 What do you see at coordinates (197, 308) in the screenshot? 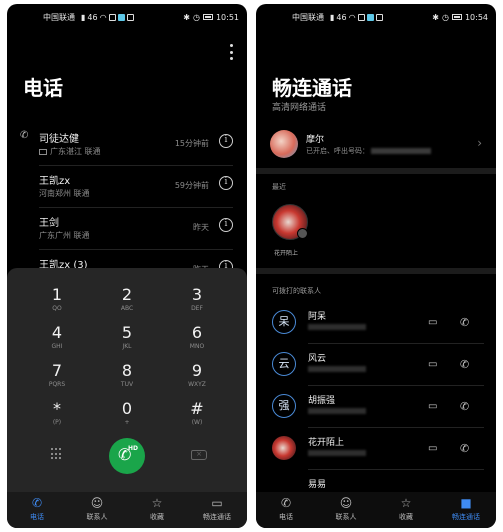
I see `key-letters: DEF` at bounding box center [197, 308].